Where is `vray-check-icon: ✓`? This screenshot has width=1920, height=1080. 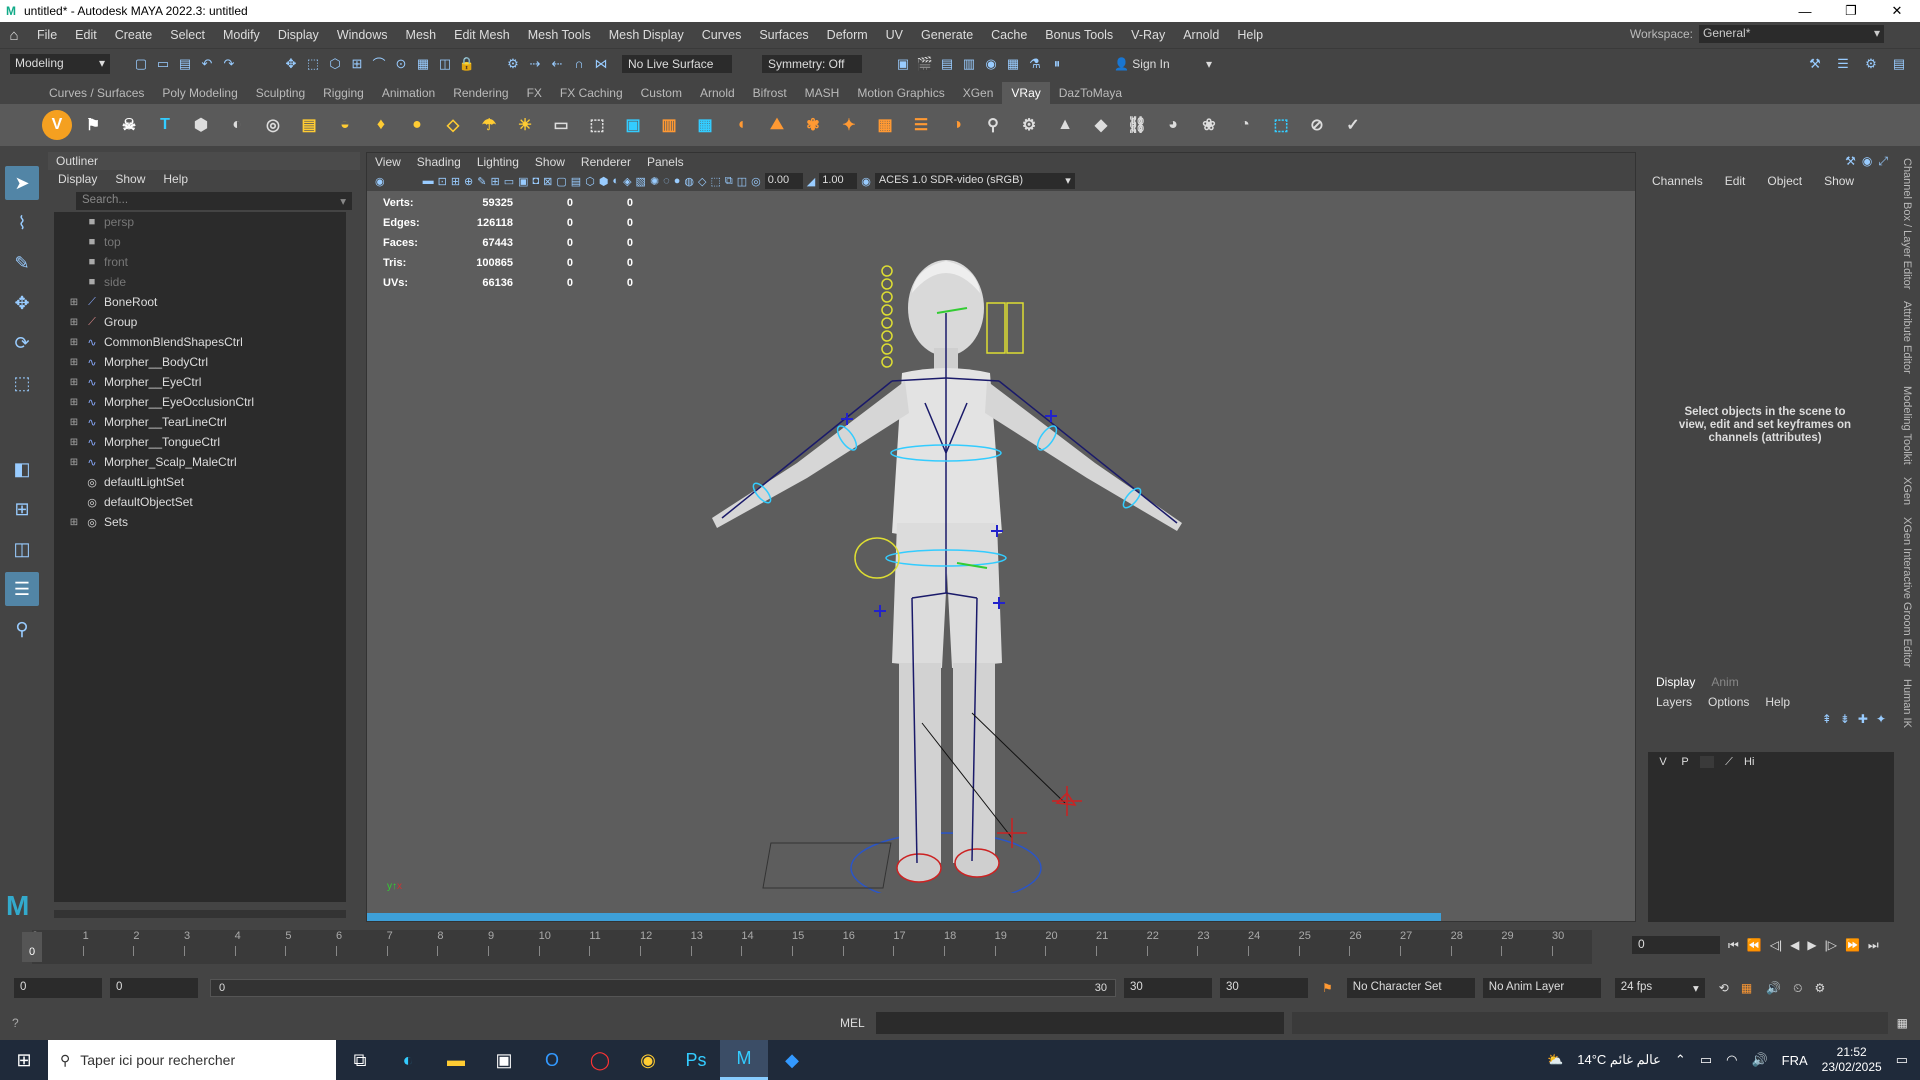 vray-check-icon: ✓ is located at coordinates (1353, 125).